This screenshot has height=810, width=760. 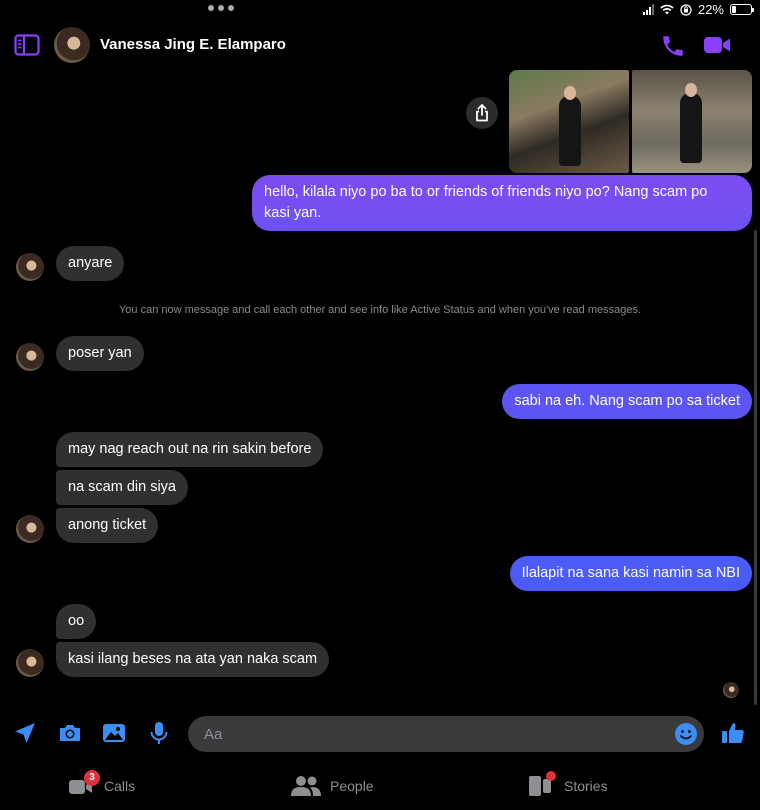 What do you see at coordinates (717, 45) in the screenshot?
I see `video-call-icon` at bounding box center [717, 45].